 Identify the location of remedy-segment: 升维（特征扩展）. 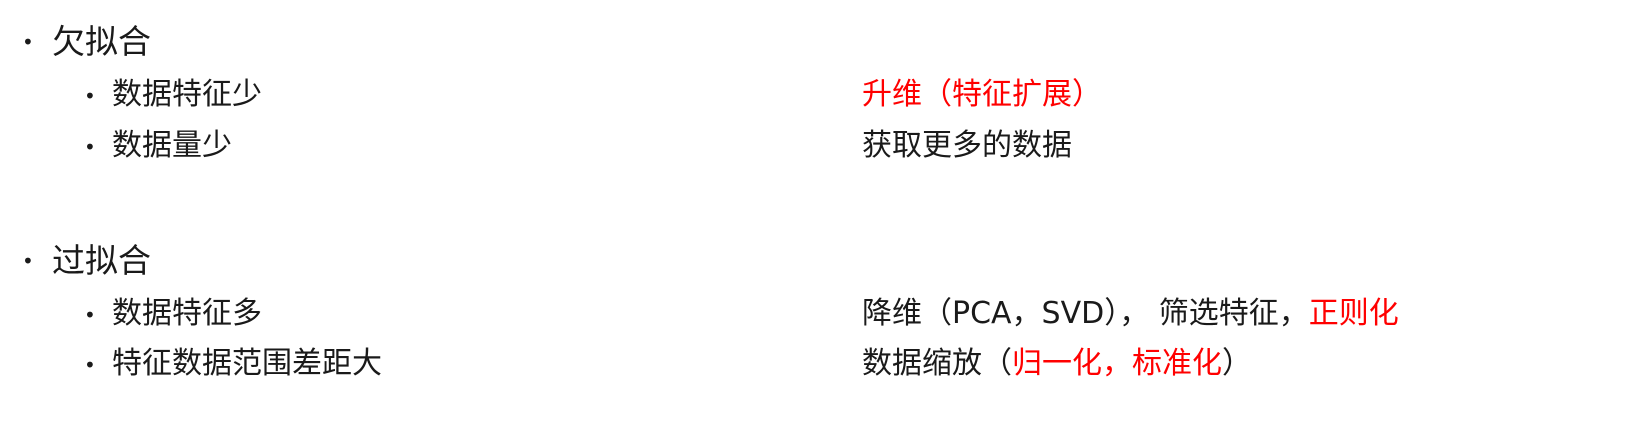
(982, 94).